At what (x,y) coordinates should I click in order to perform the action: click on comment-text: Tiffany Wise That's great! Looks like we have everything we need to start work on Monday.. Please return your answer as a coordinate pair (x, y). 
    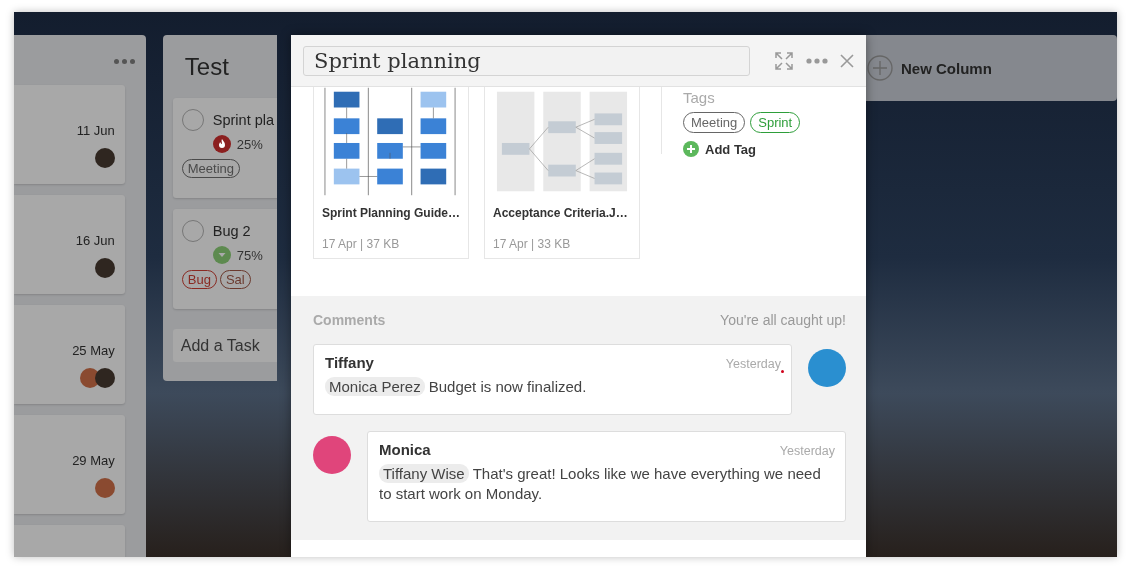
    Looking at the image, I should click on (600, 484).